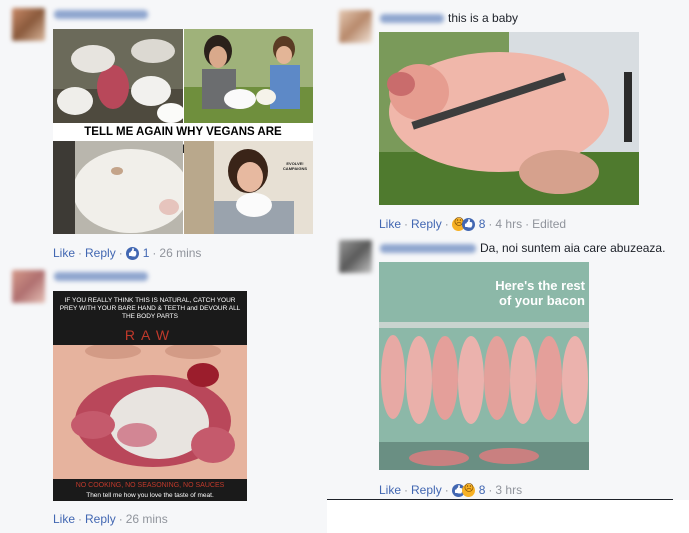  I want to click on divider, so click(500, 499).